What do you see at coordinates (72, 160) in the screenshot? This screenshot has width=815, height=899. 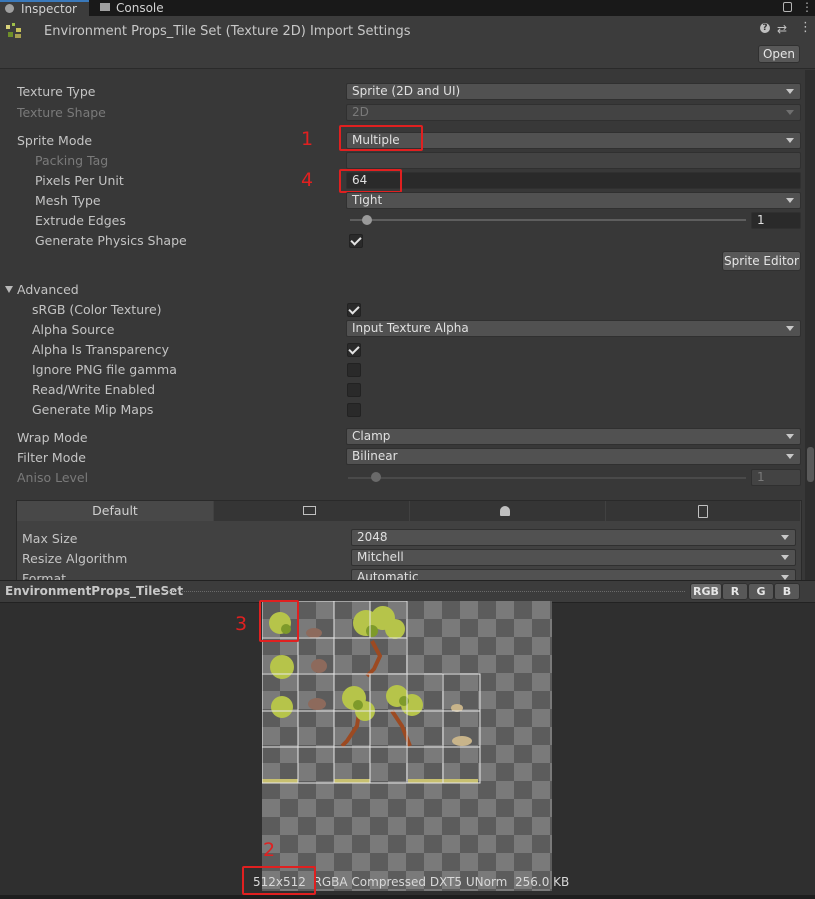 I see `packing-tag-label: Packing Tag` at bounding box center [72, 160].